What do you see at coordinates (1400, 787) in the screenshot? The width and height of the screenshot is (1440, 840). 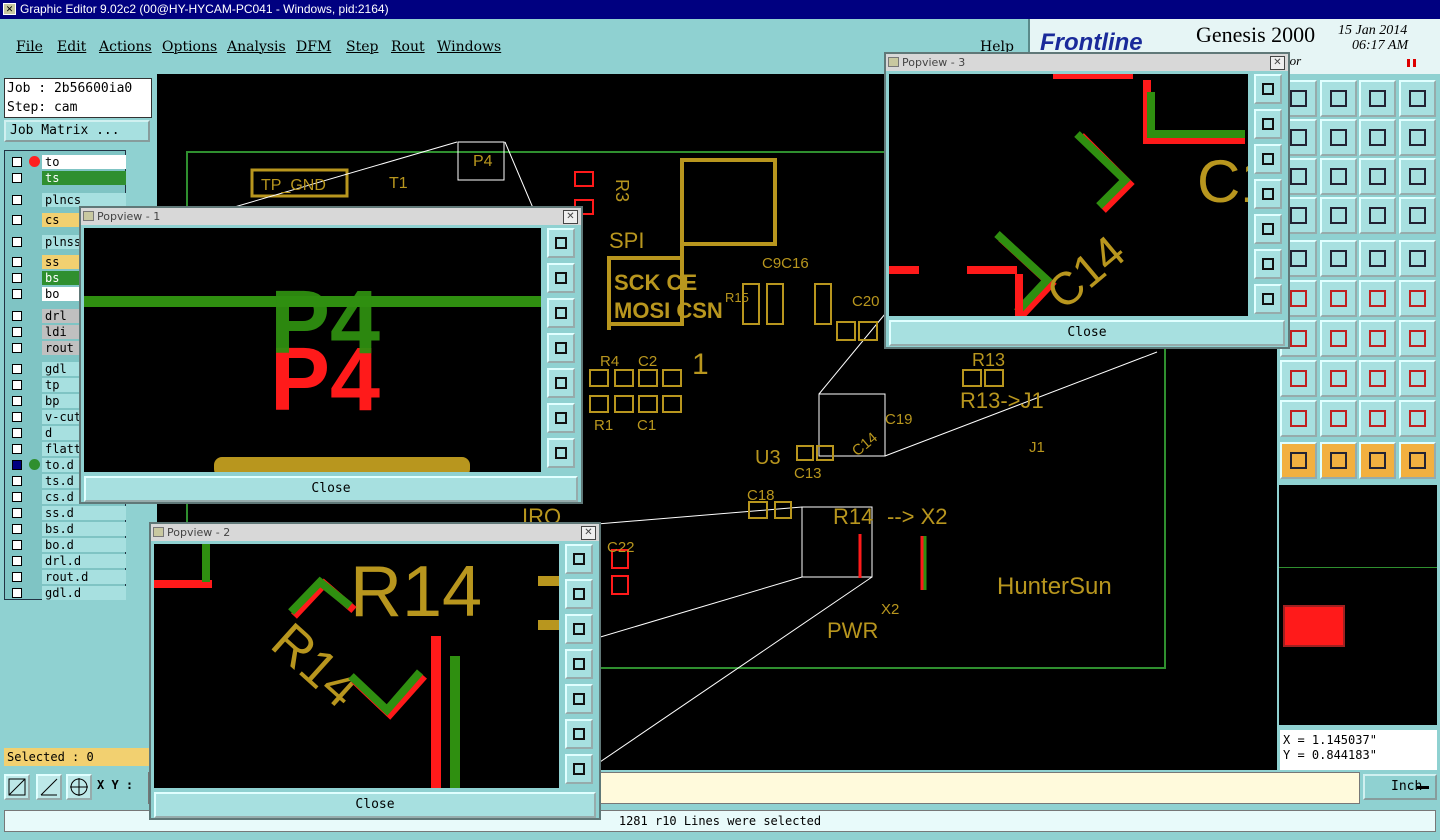 I see `units-select: Inch` at bounding box center [1400, 787].